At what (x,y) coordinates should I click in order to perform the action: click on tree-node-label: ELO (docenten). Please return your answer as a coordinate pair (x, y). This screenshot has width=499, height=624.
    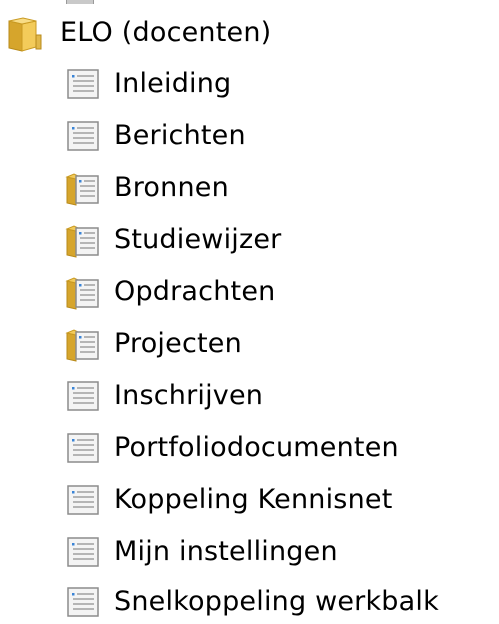
    Looking at the image, I should click on (166, 32).